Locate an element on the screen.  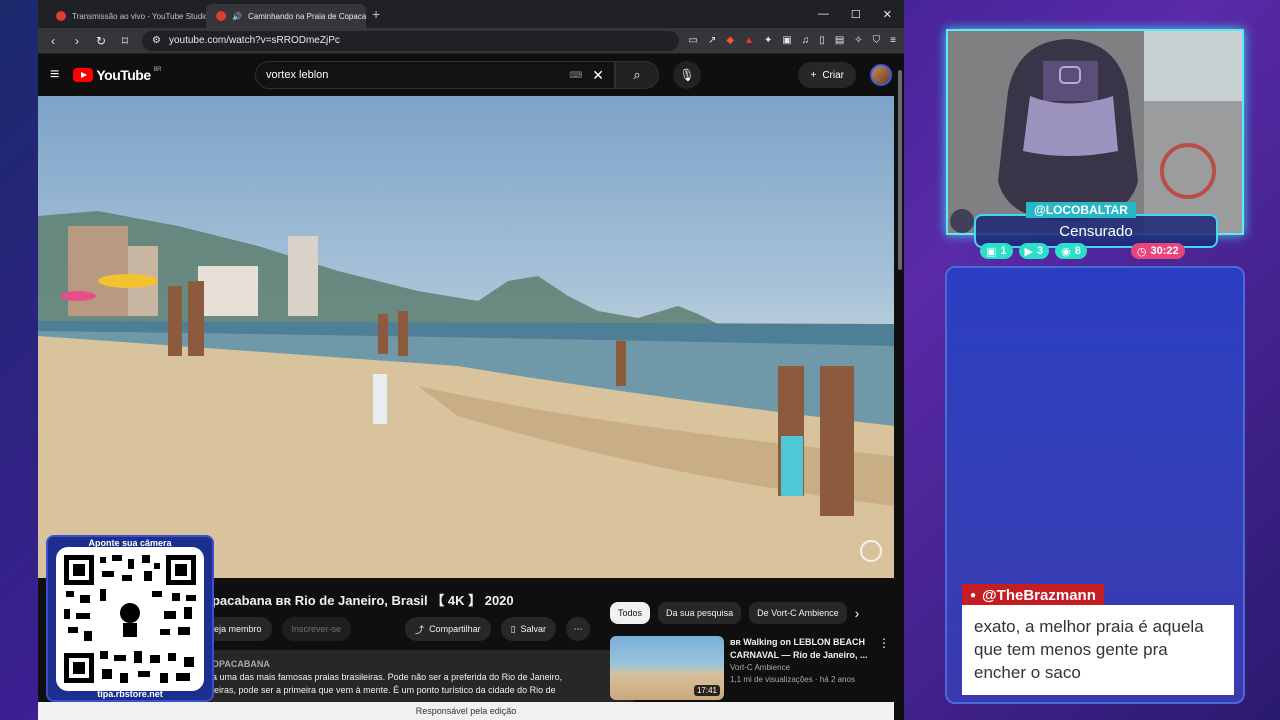
chat-username: ● @TheBrazmann is located at coordinates (1033, 595).